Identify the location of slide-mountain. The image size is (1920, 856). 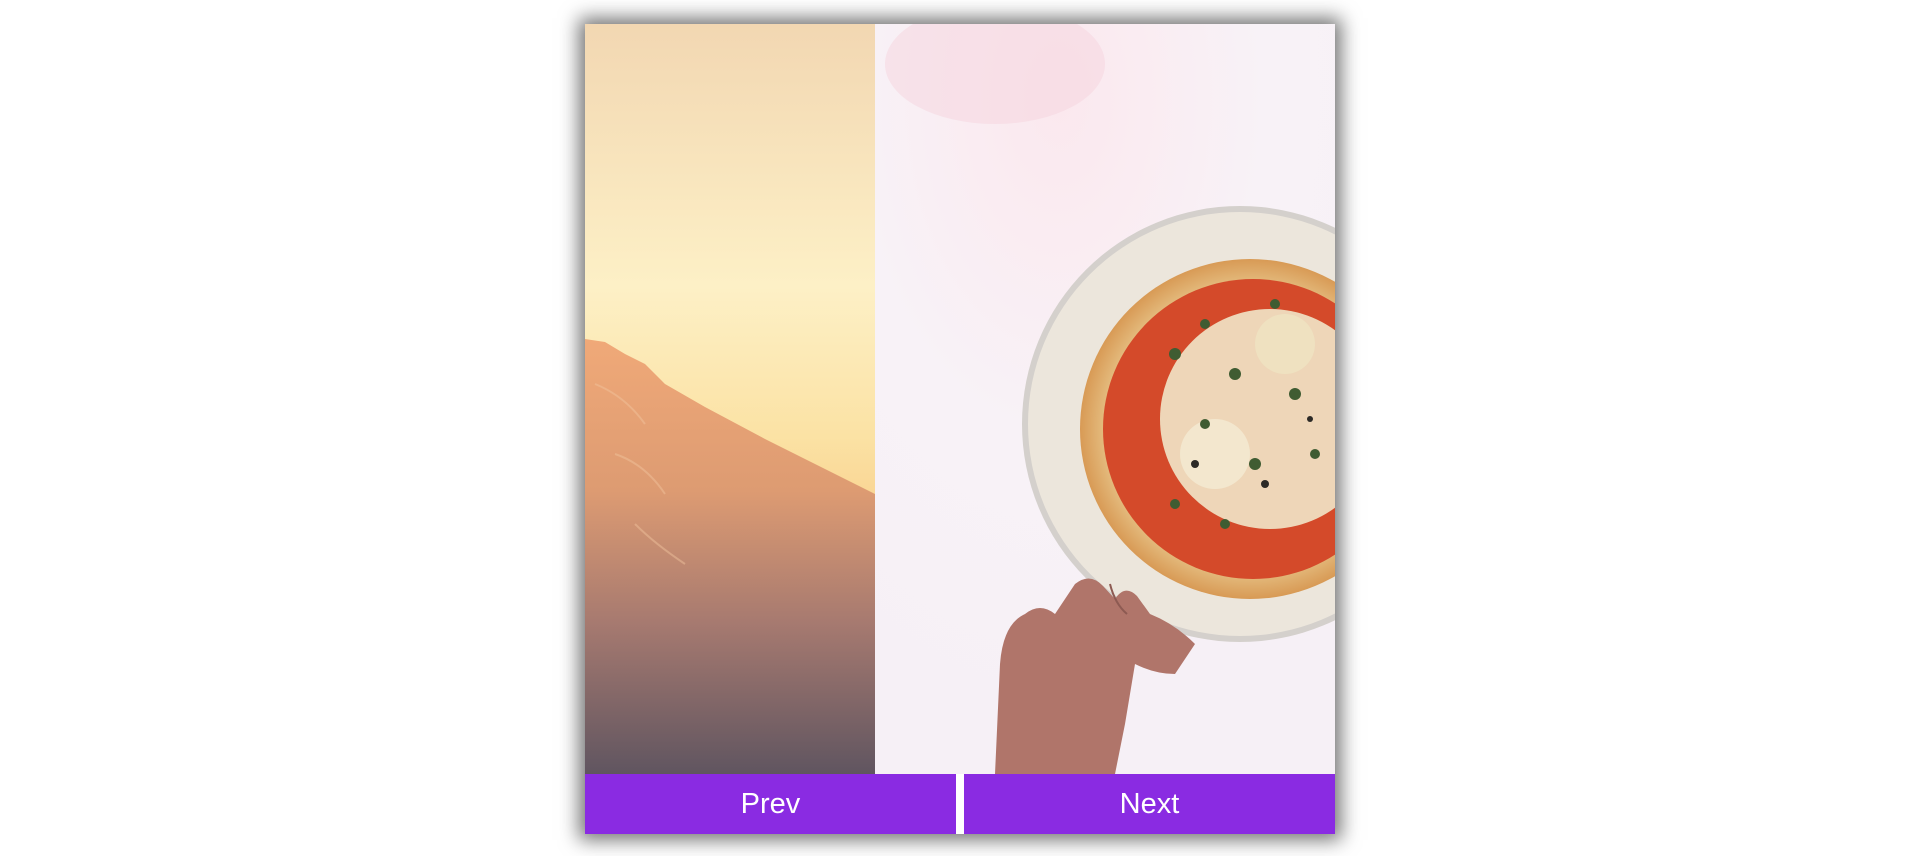
(730, 399).